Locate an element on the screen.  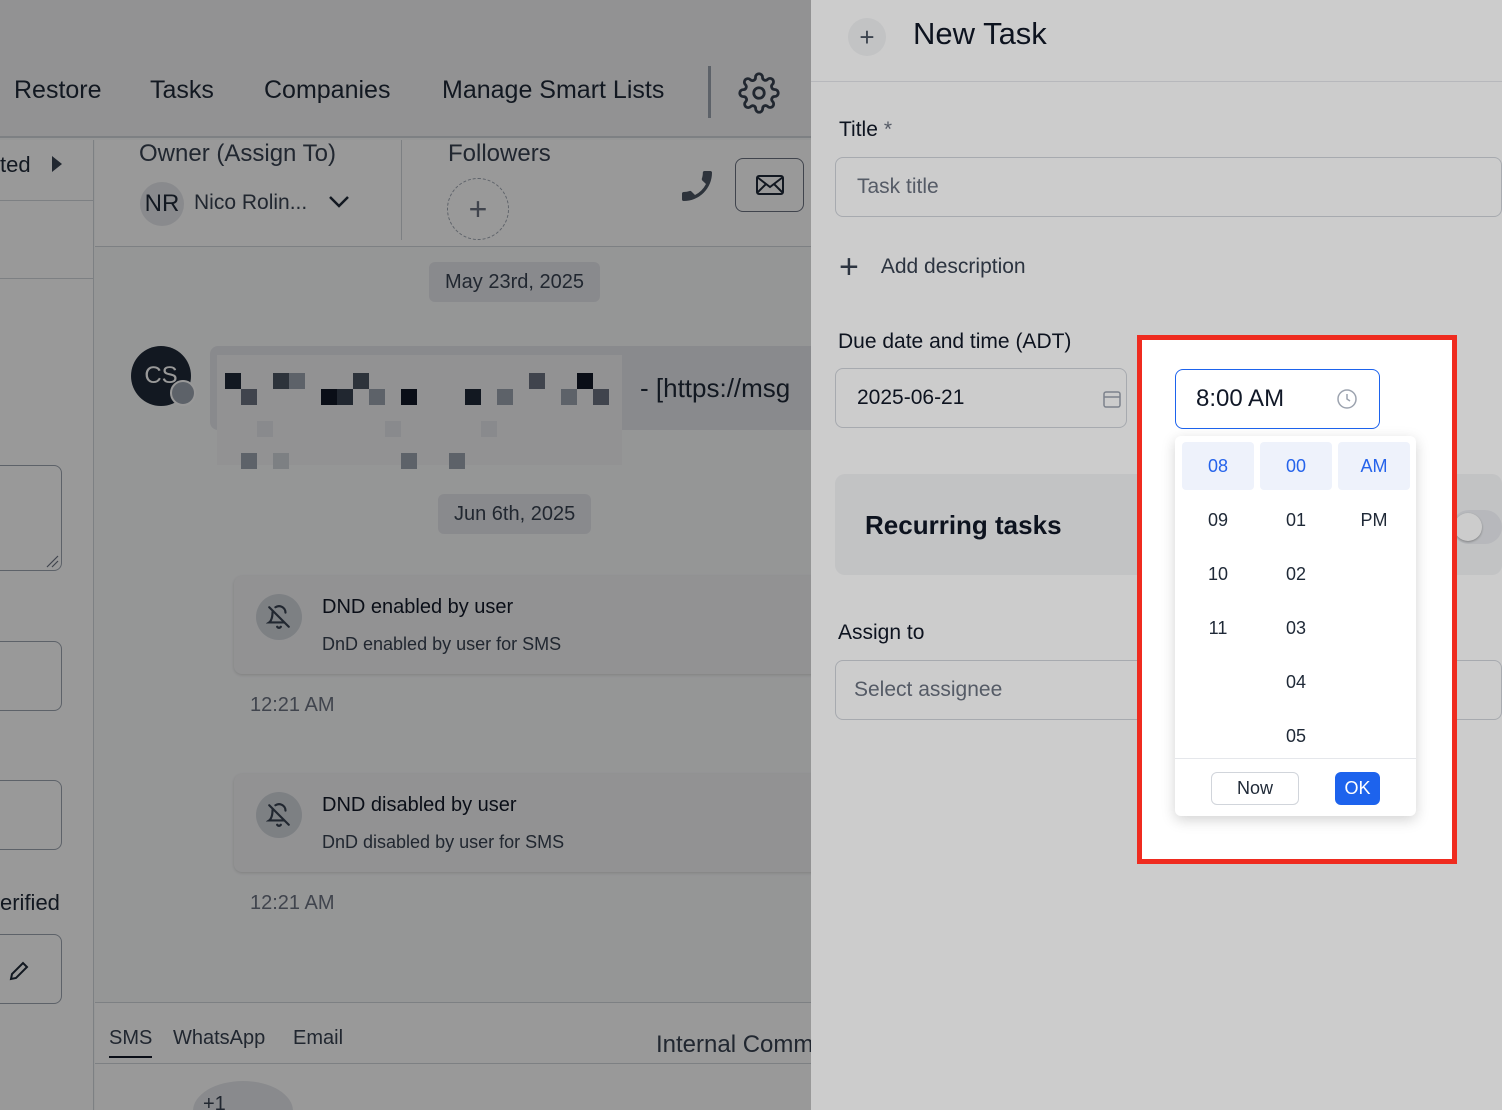
hour-option: 09 is located at coordinates (1218, 520).